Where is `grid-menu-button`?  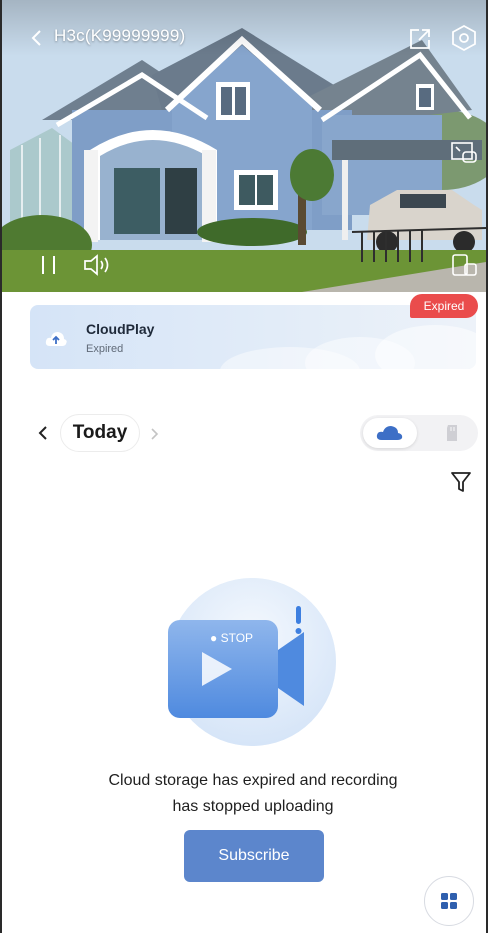 grid-menu-button is located at coordinates (449, 901).